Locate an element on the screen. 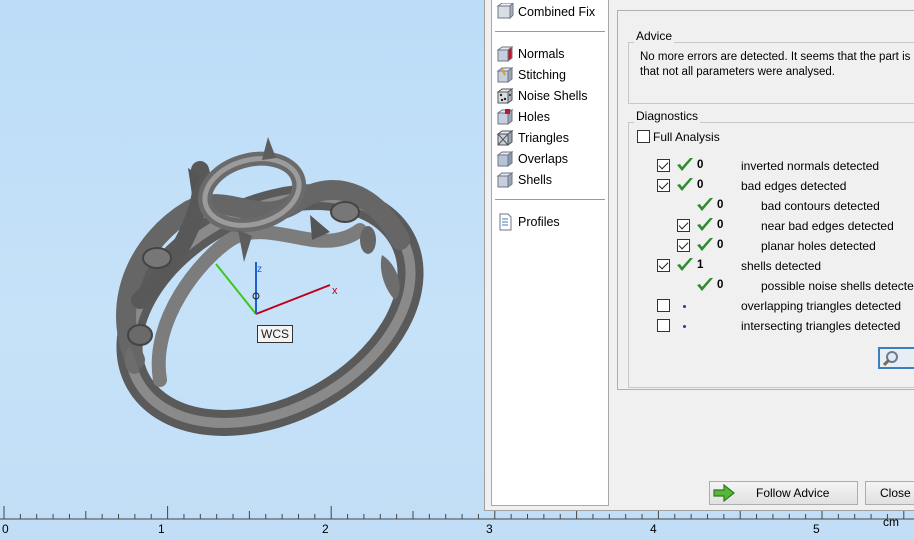 The image size is (914, 540). nav-item-shells: Shells is located at coordinates (524, 180).